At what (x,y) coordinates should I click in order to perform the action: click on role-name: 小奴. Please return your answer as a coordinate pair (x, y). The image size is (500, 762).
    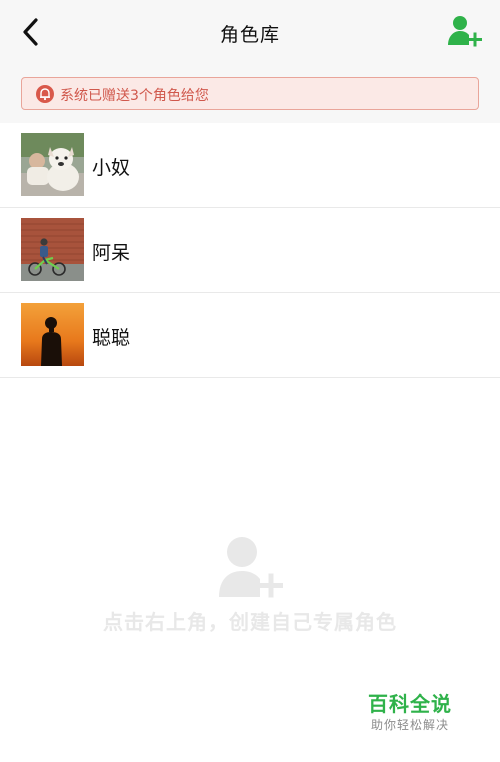
    Looking at the image, I should click on (111, 168).